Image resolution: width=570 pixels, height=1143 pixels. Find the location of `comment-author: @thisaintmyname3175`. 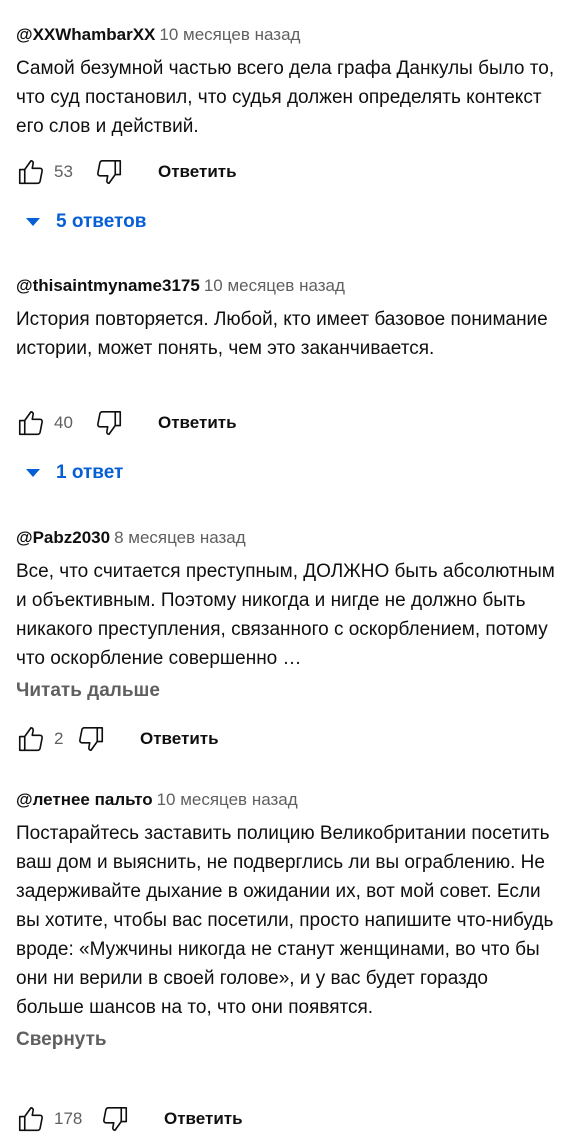

comment-author: @thisaintmyname3175 is located at coordinates (108, 285).